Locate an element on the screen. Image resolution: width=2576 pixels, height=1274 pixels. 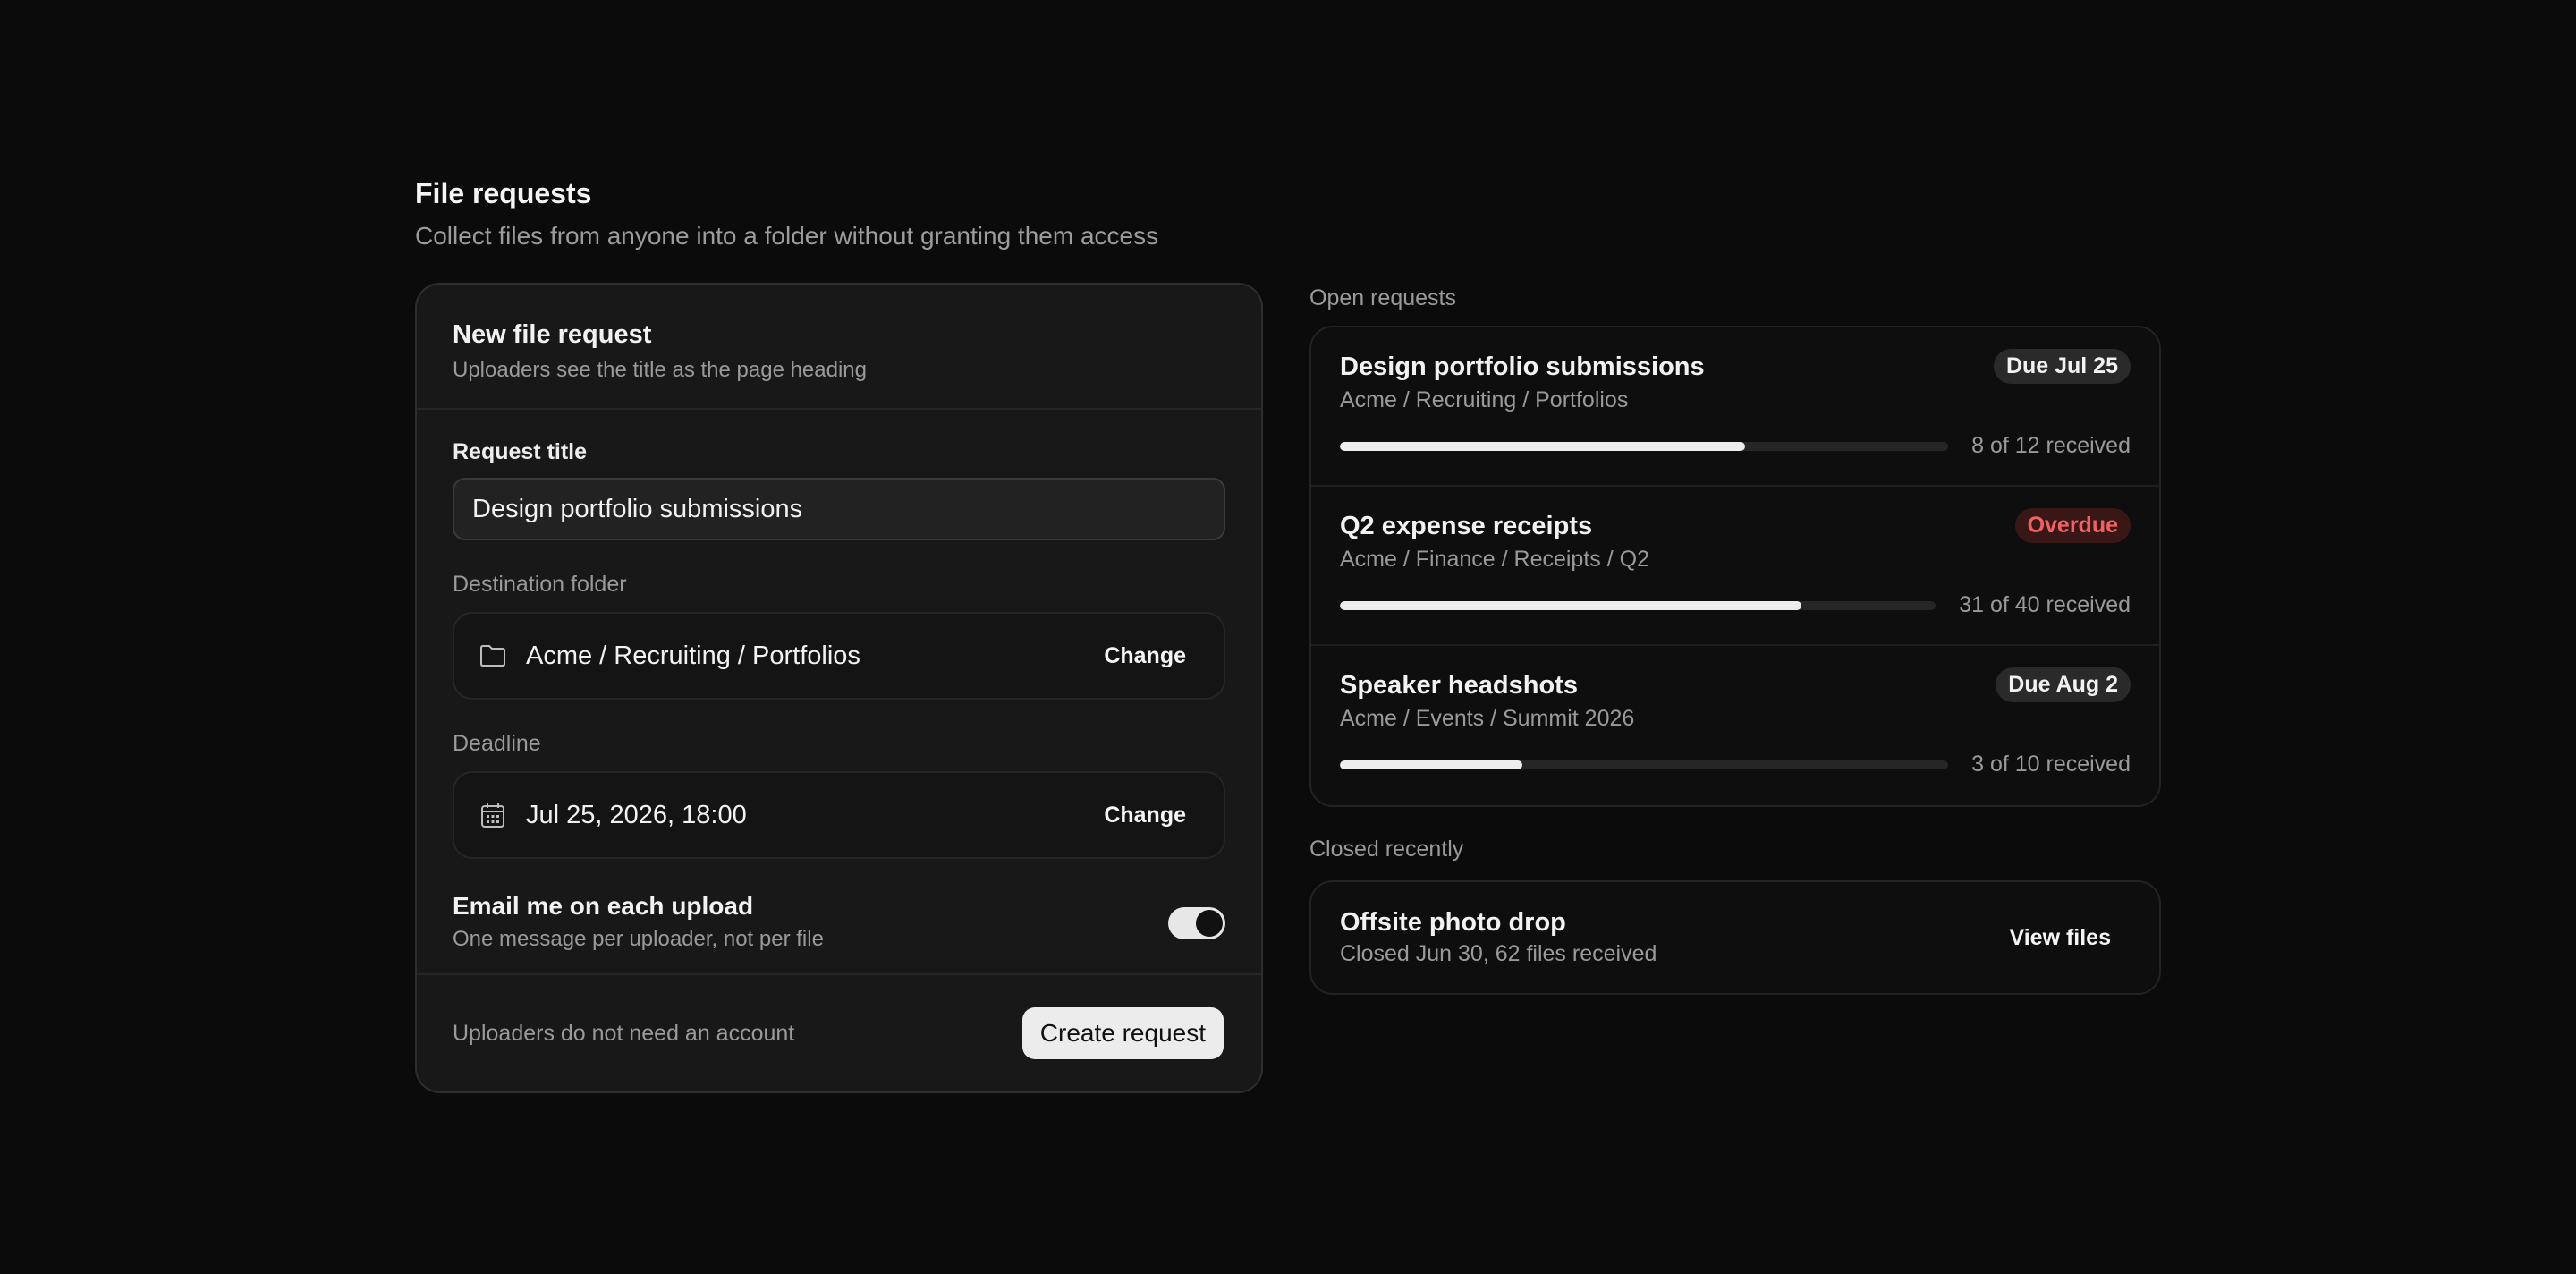
change-destination-button: Change is located at coordinates (1145, 656).